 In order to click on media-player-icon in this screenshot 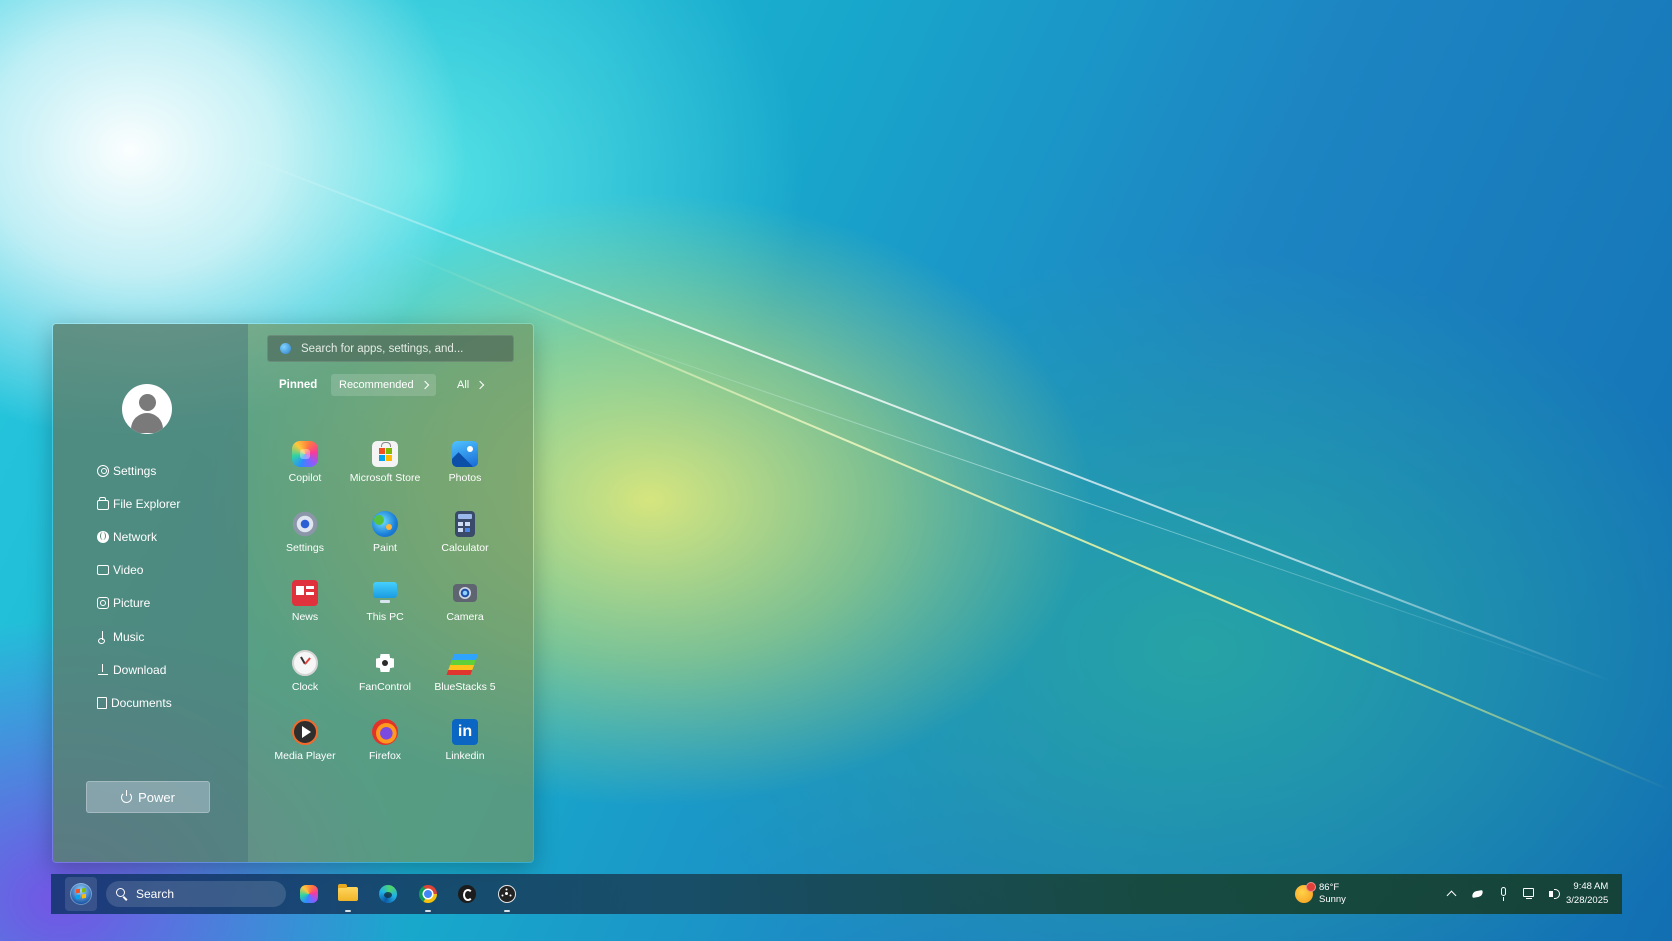, I will do `click(305, 732)`.